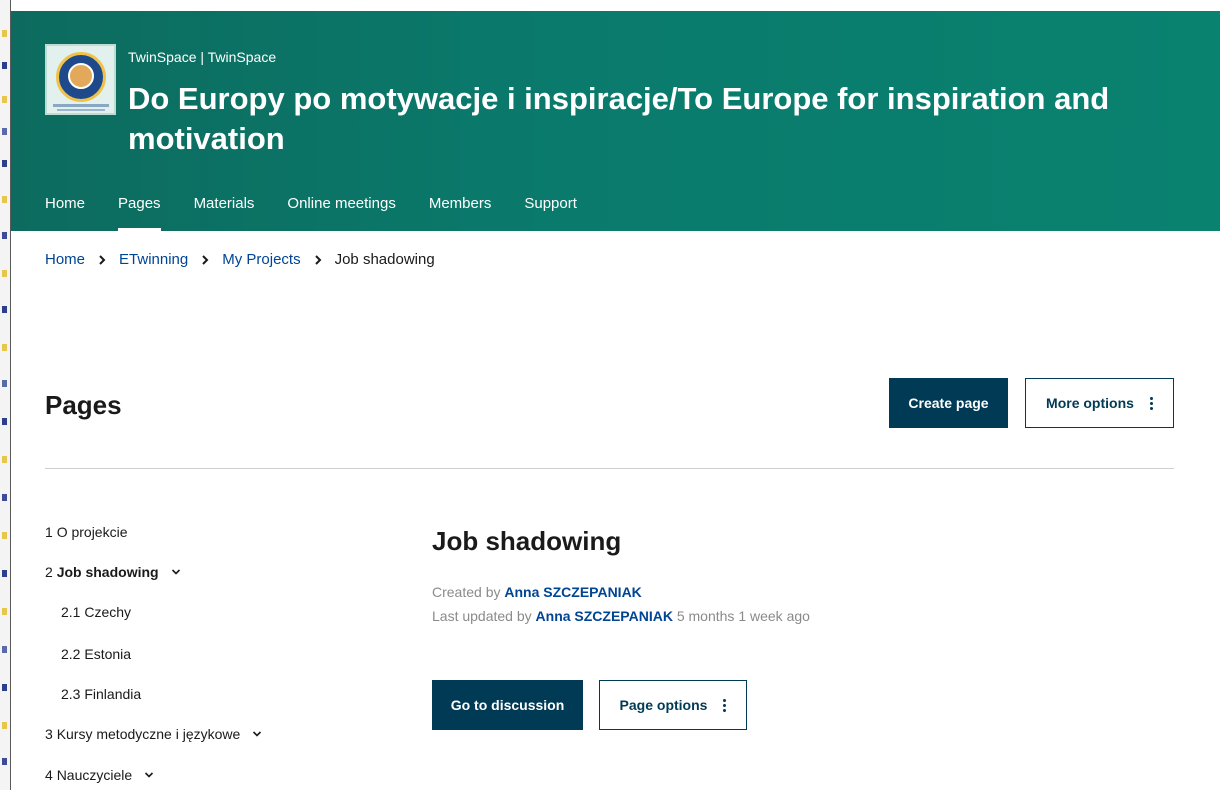  I want to click on nav-online-meetings: Online meetings, so click(341, 213).